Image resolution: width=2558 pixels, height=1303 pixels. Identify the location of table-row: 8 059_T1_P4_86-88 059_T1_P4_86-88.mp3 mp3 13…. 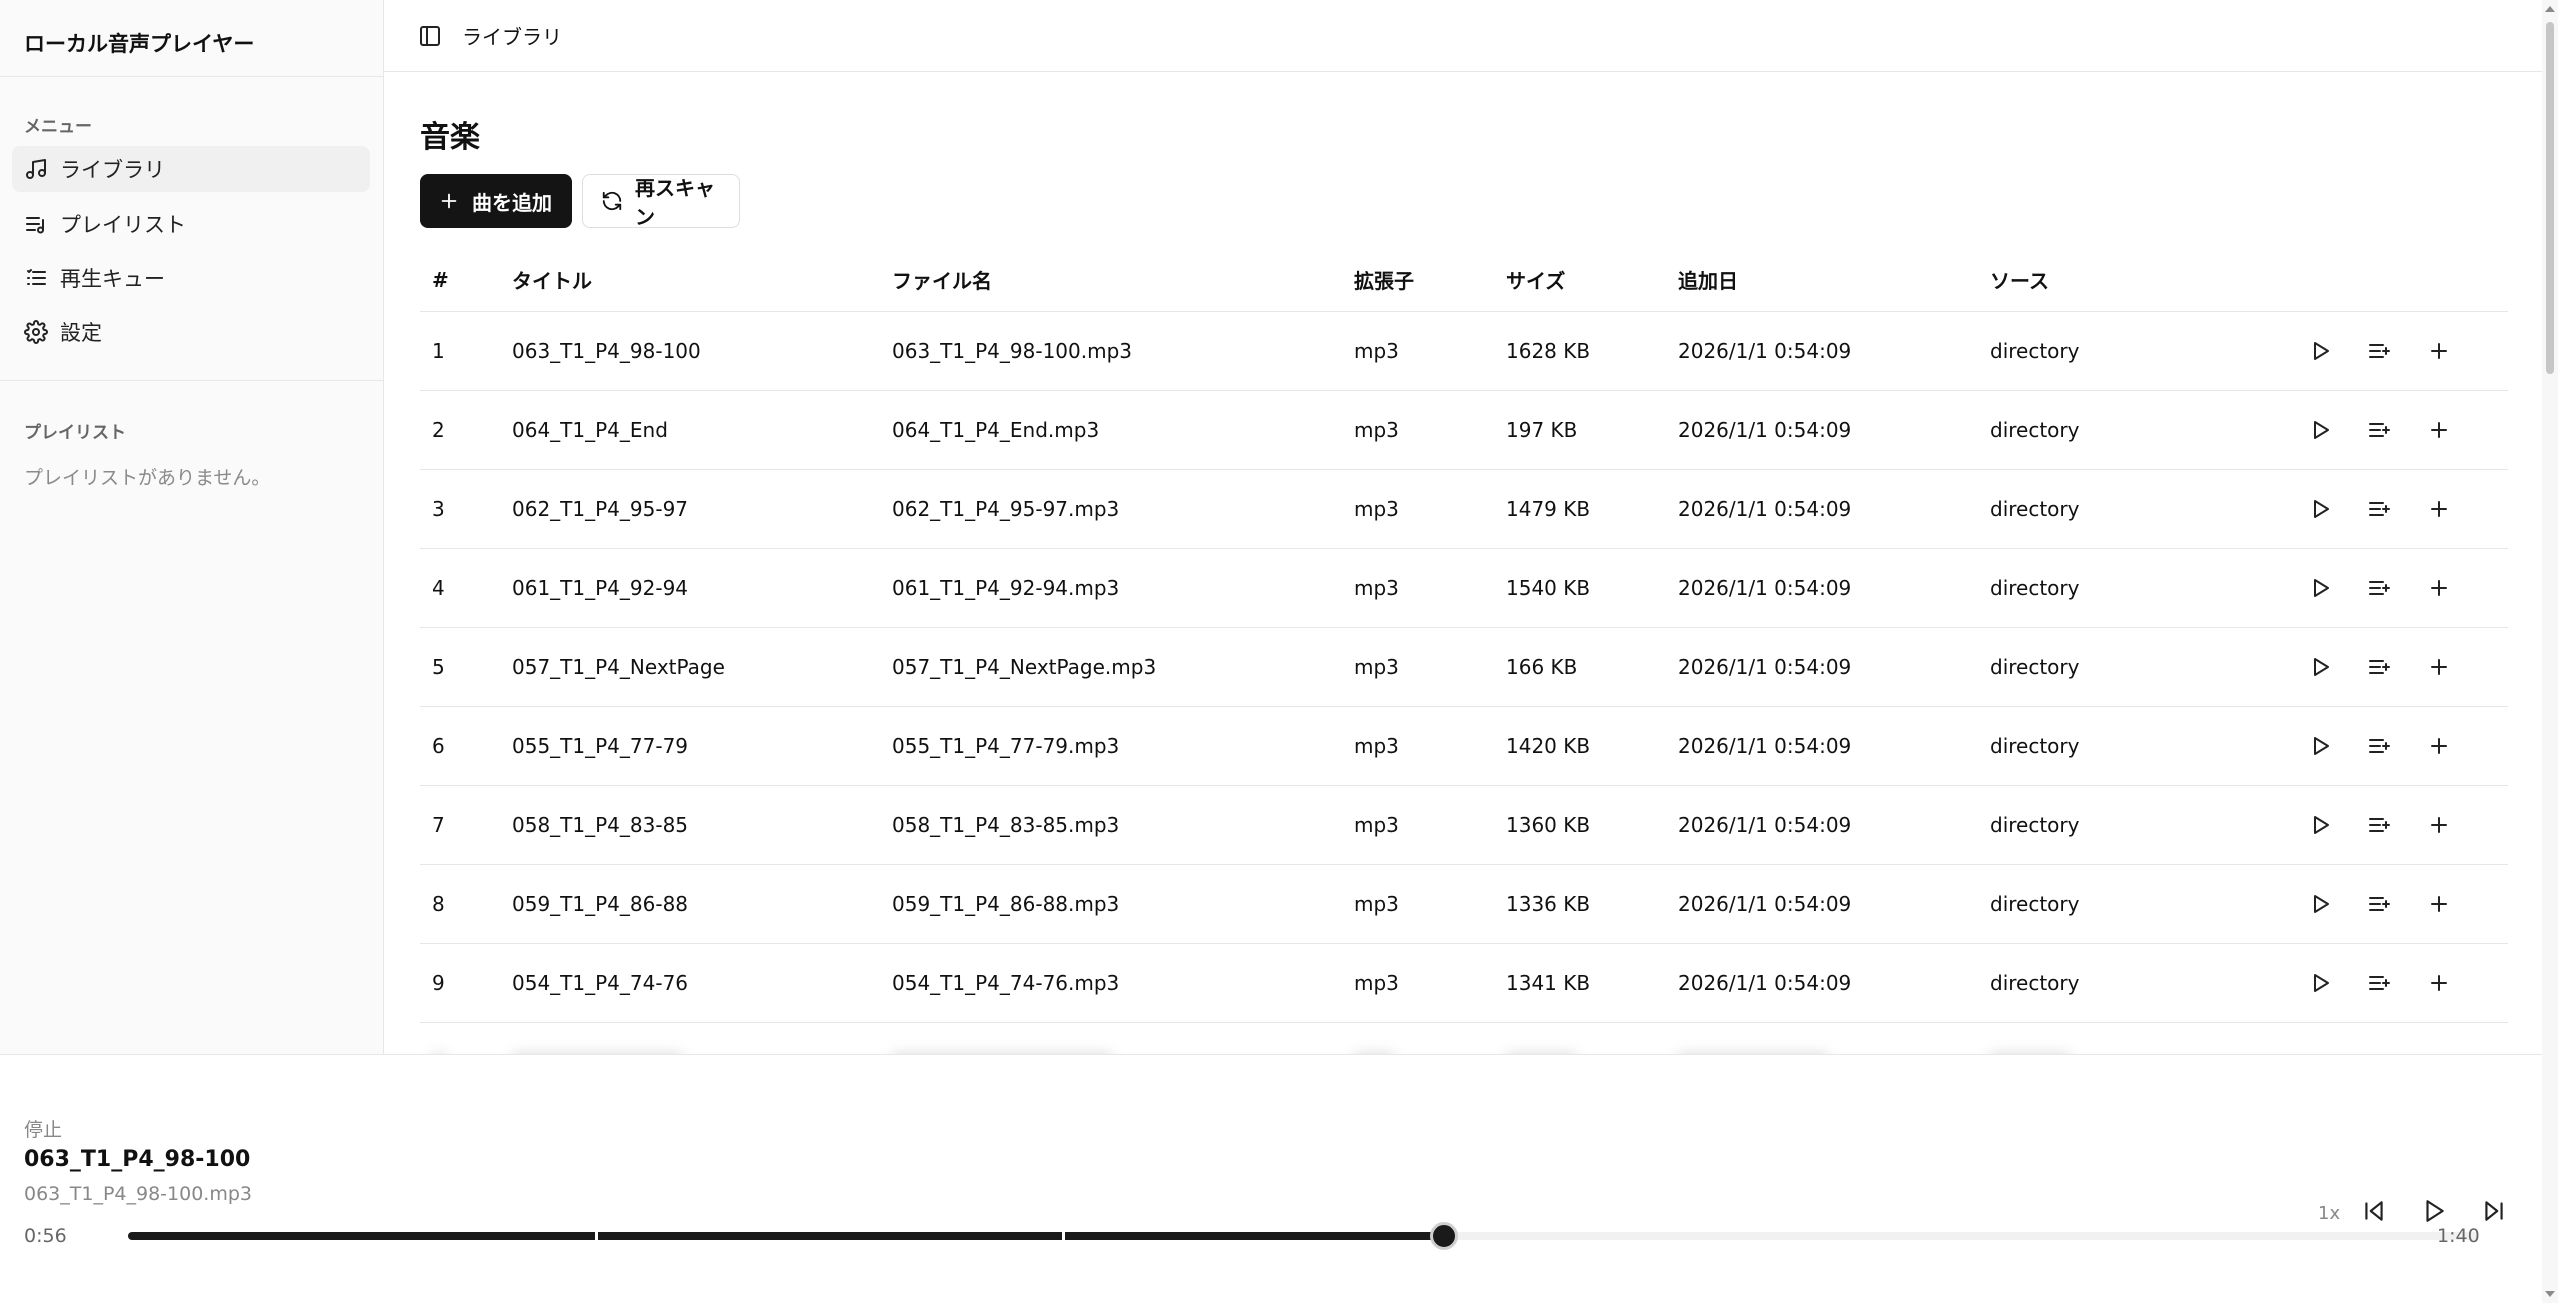
(1464, 904).